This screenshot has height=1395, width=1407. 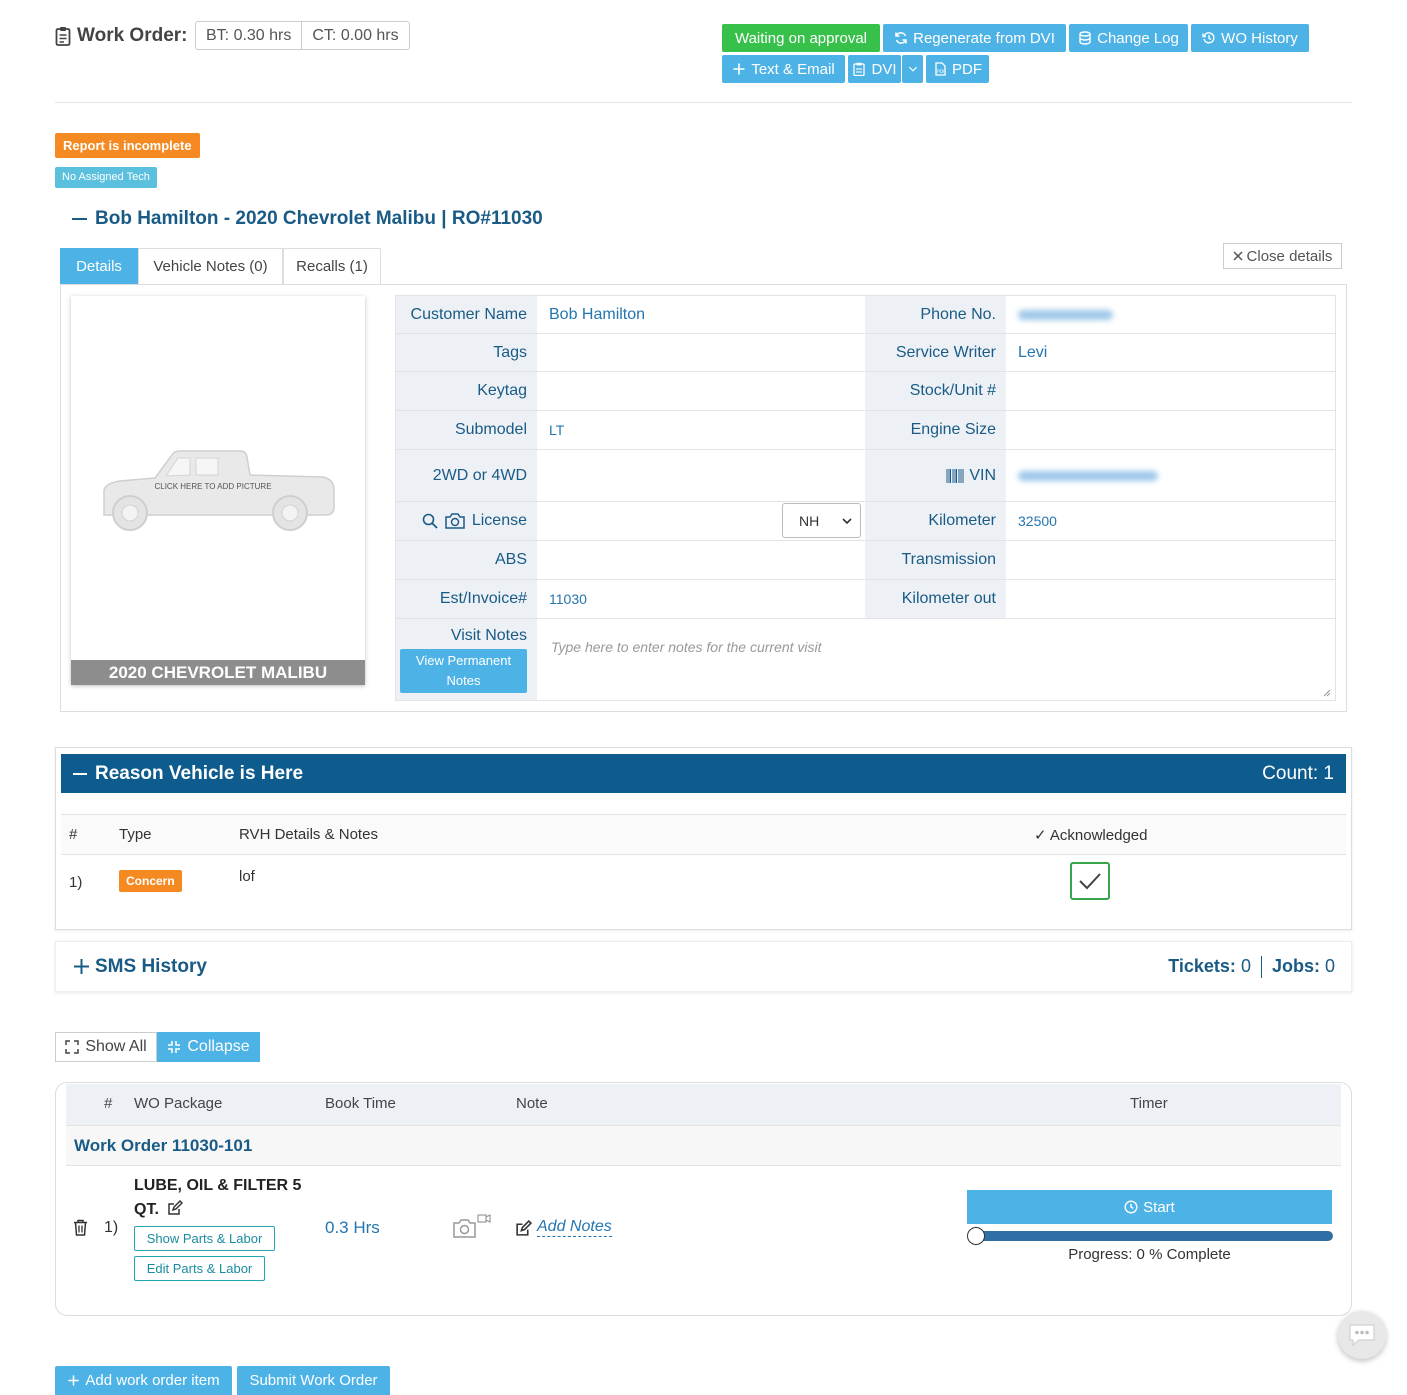 I want to click on edit-notes-icon, so click(x=523, y=1228).